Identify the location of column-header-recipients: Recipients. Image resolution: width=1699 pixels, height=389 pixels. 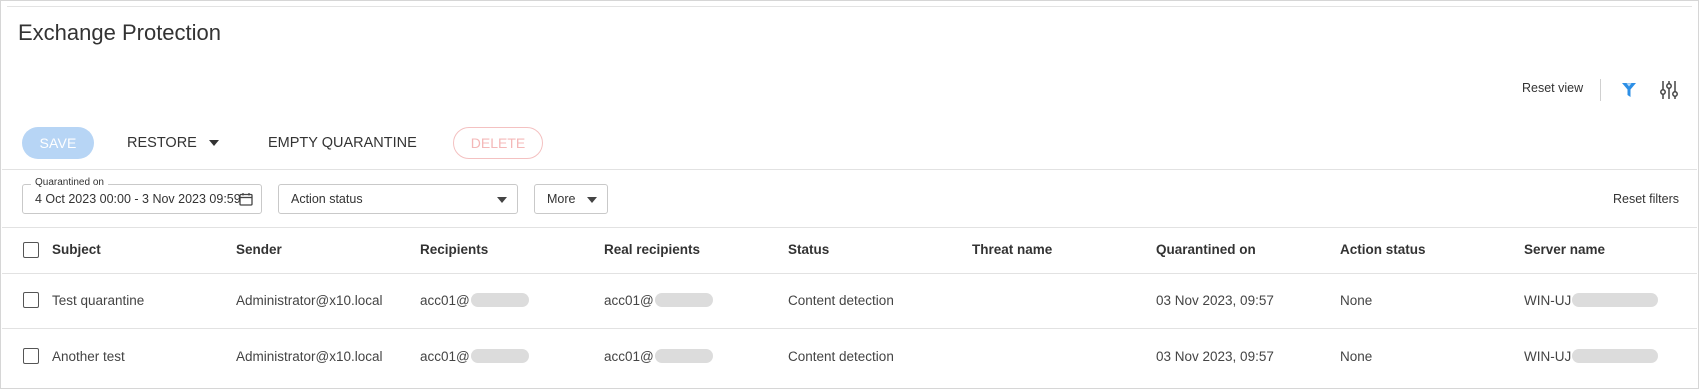
(454, 249).